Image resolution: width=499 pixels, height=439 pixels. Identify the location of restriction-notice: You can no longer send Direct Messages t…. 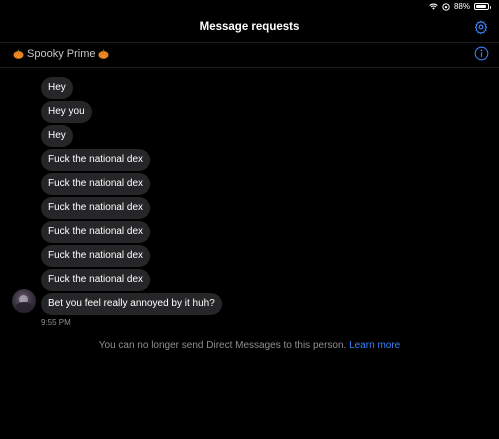
(249, 345).